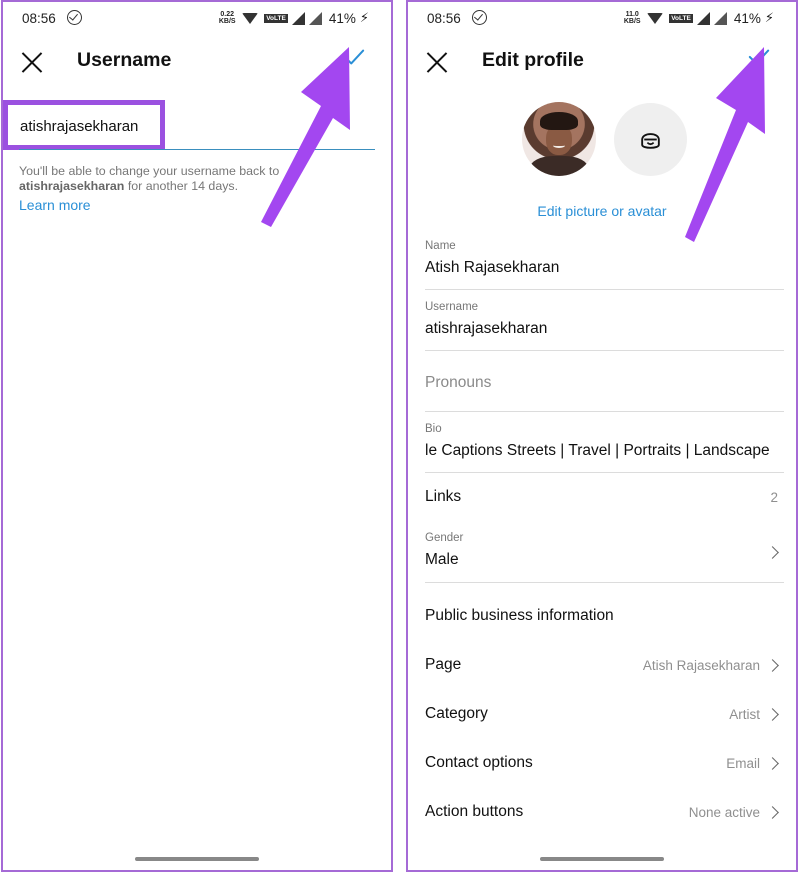  I want to click on business-info-label: Public business information, so click(519, 615).